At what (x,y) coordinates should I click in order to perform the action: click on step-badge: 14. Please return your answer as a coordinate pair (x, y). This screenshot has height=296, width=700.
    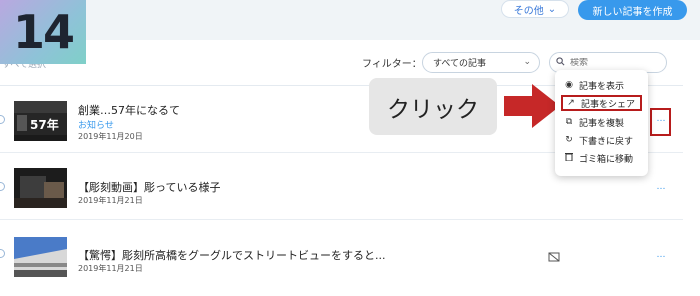
    Looking at the image, I should click on (43, 32).